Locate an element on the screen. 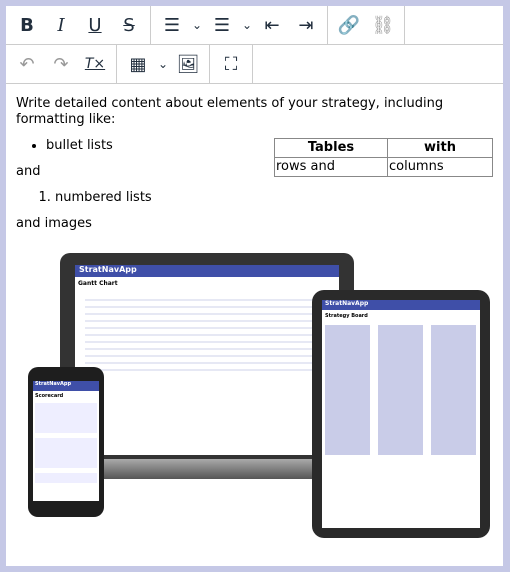 Image resolution: width=510 pixels, height=572 pixels. format-group: B I U S is located at coordinates (78, 25).